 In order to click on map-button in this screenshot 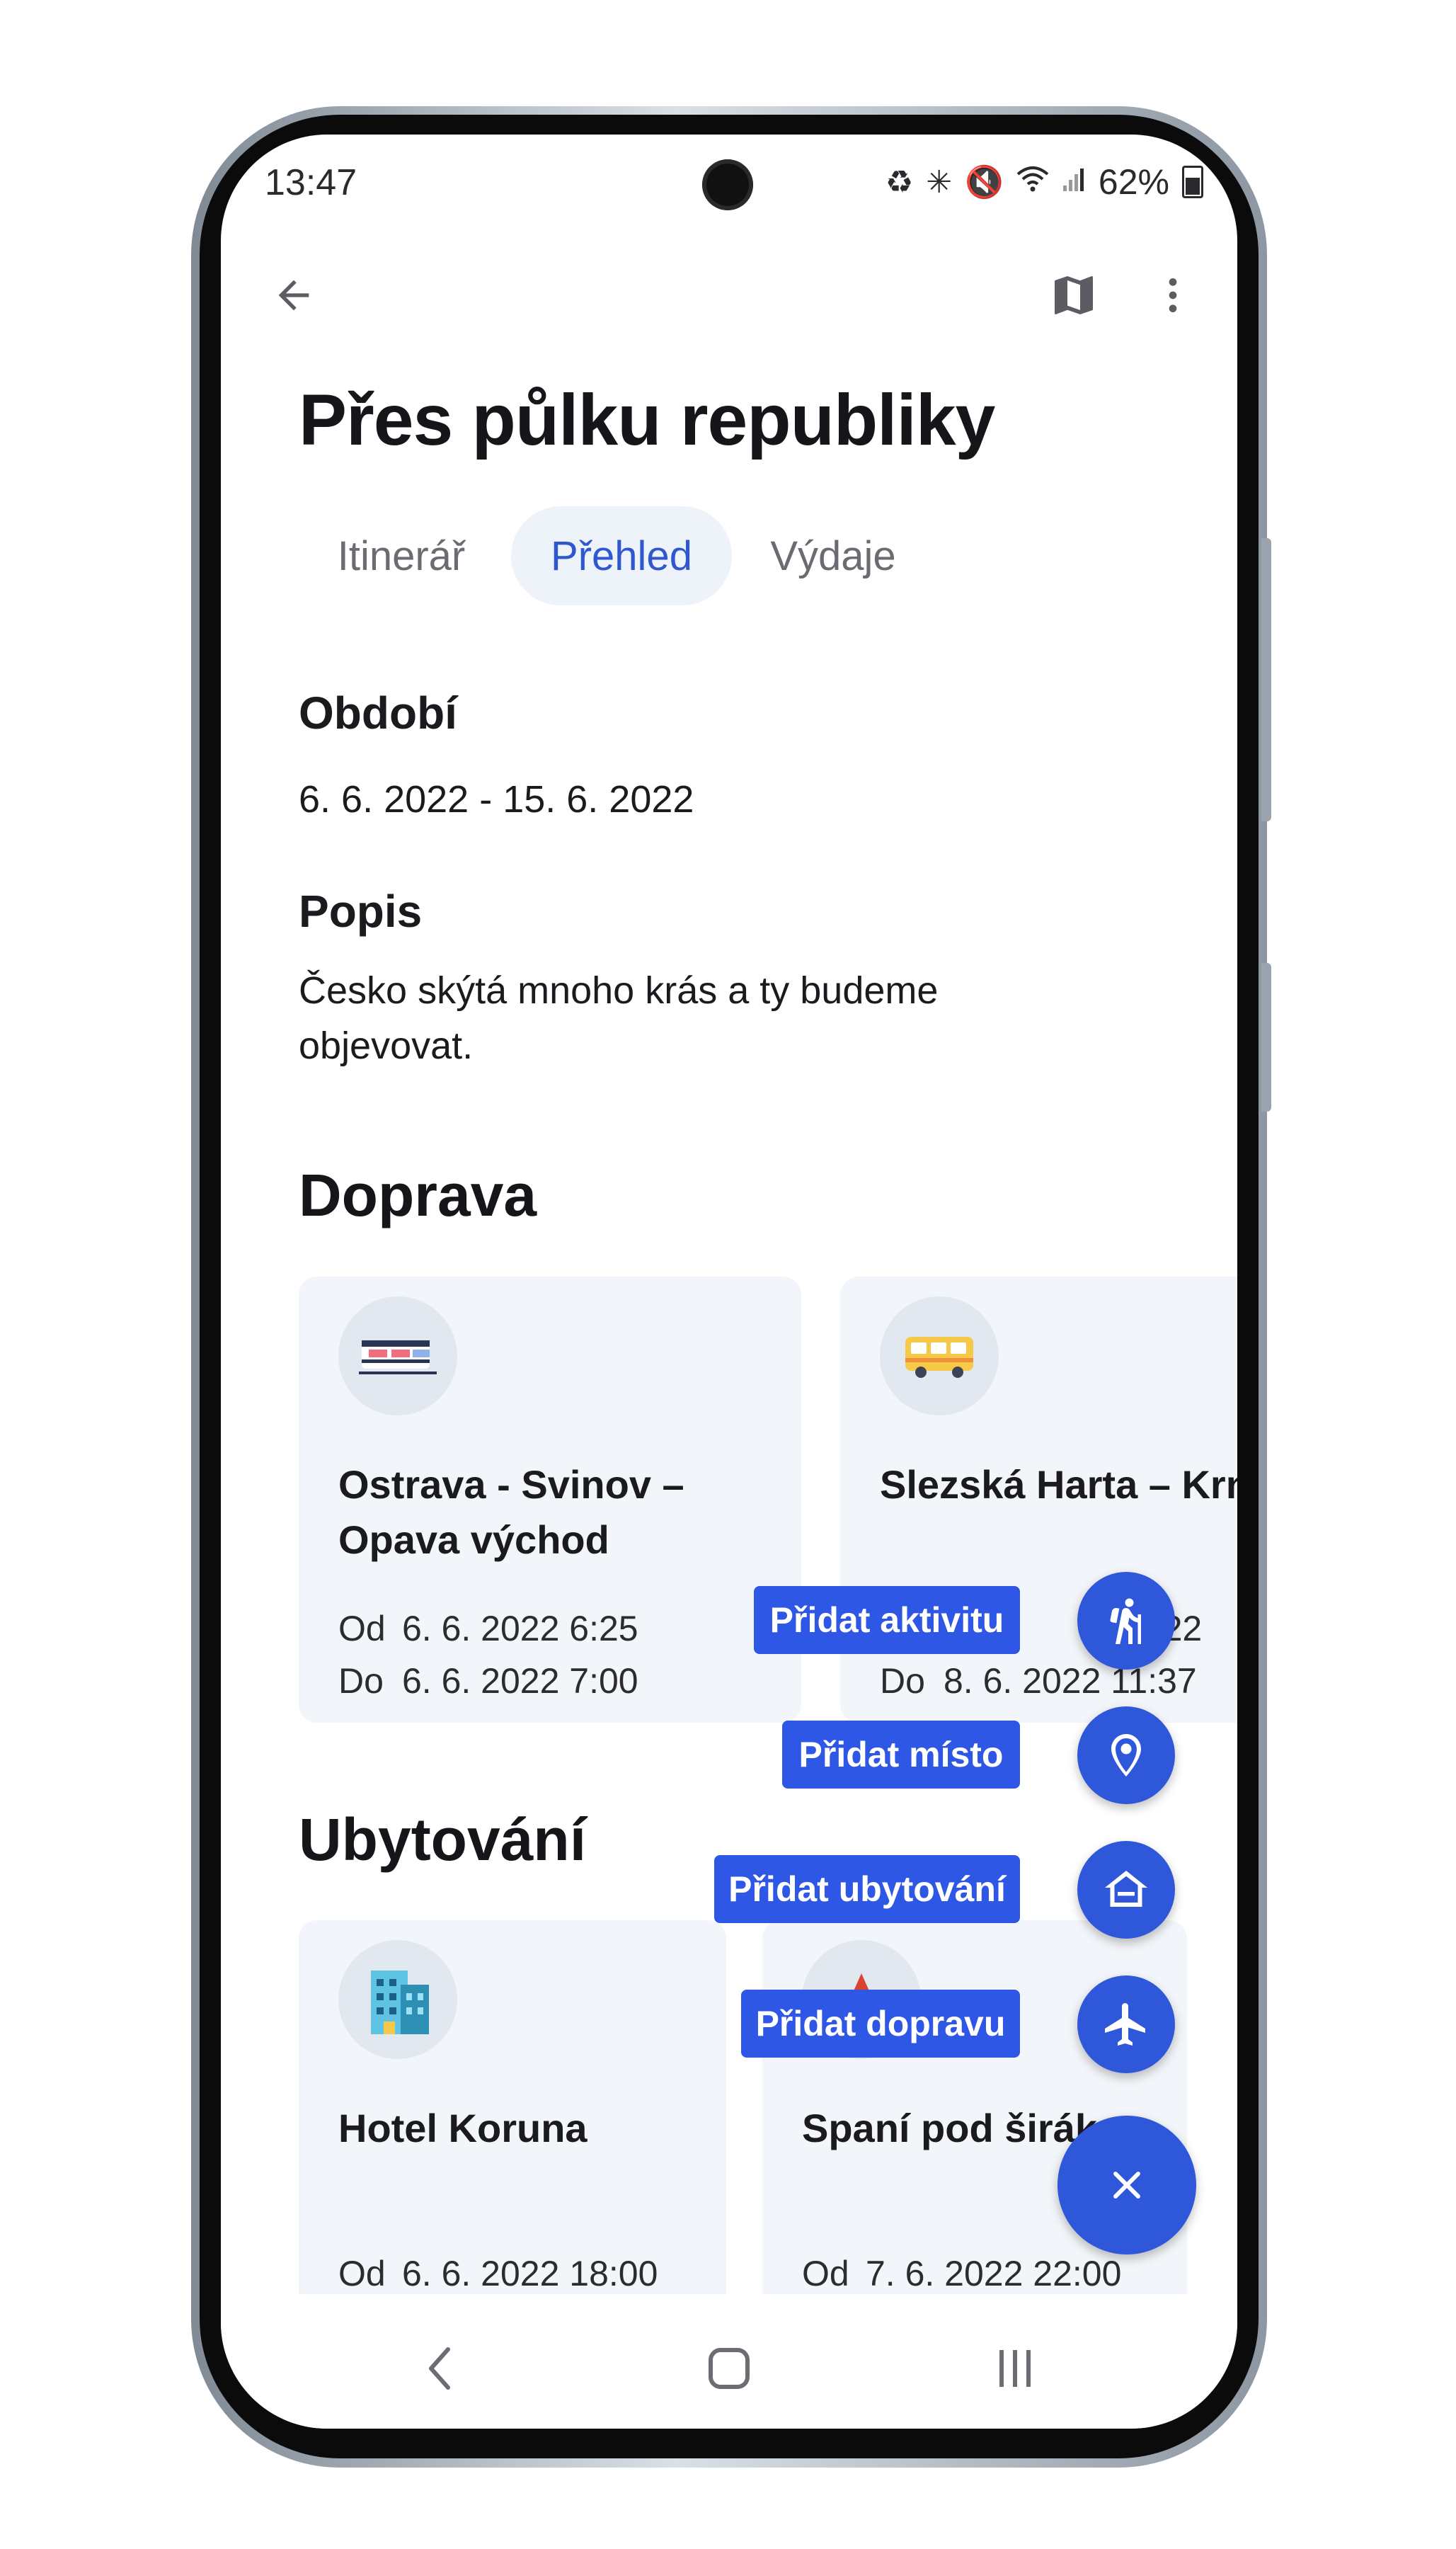, I will do `click(1074, 295)`.